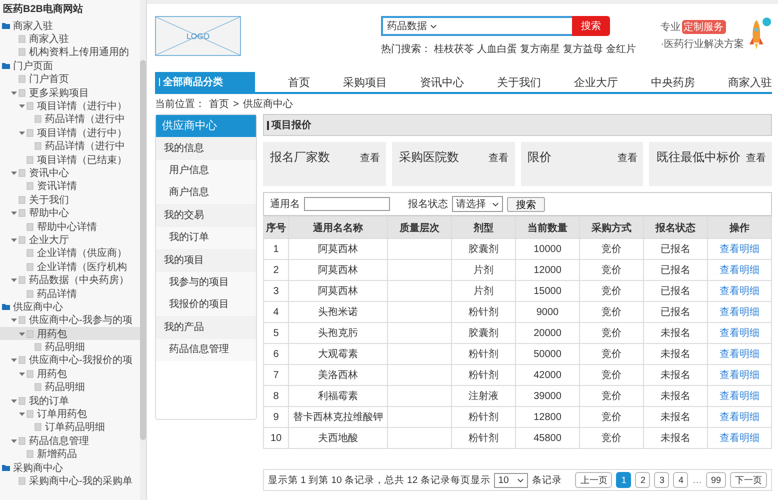 This screenshot has width=778, height=500. I want to click on menu-group: 我的产品, so click(206, 327).